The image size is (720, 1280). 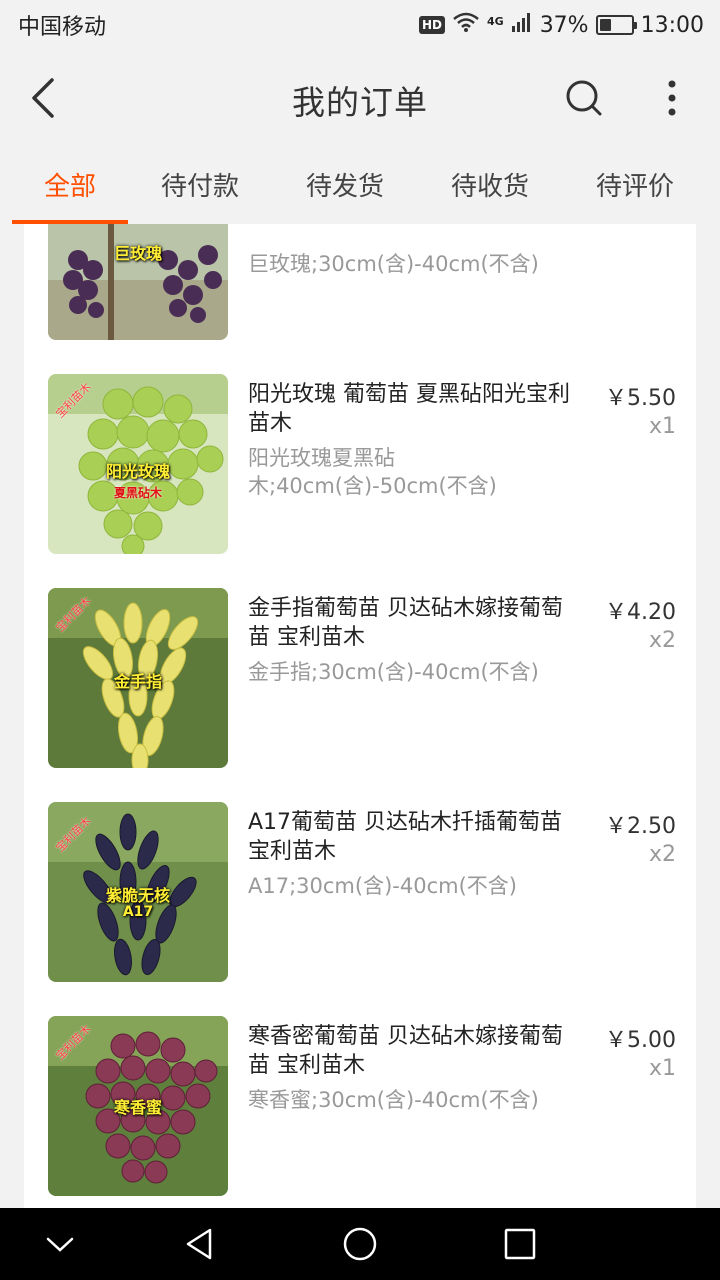 I want to click on more-vertical-icon, so click(x=672, y=98).